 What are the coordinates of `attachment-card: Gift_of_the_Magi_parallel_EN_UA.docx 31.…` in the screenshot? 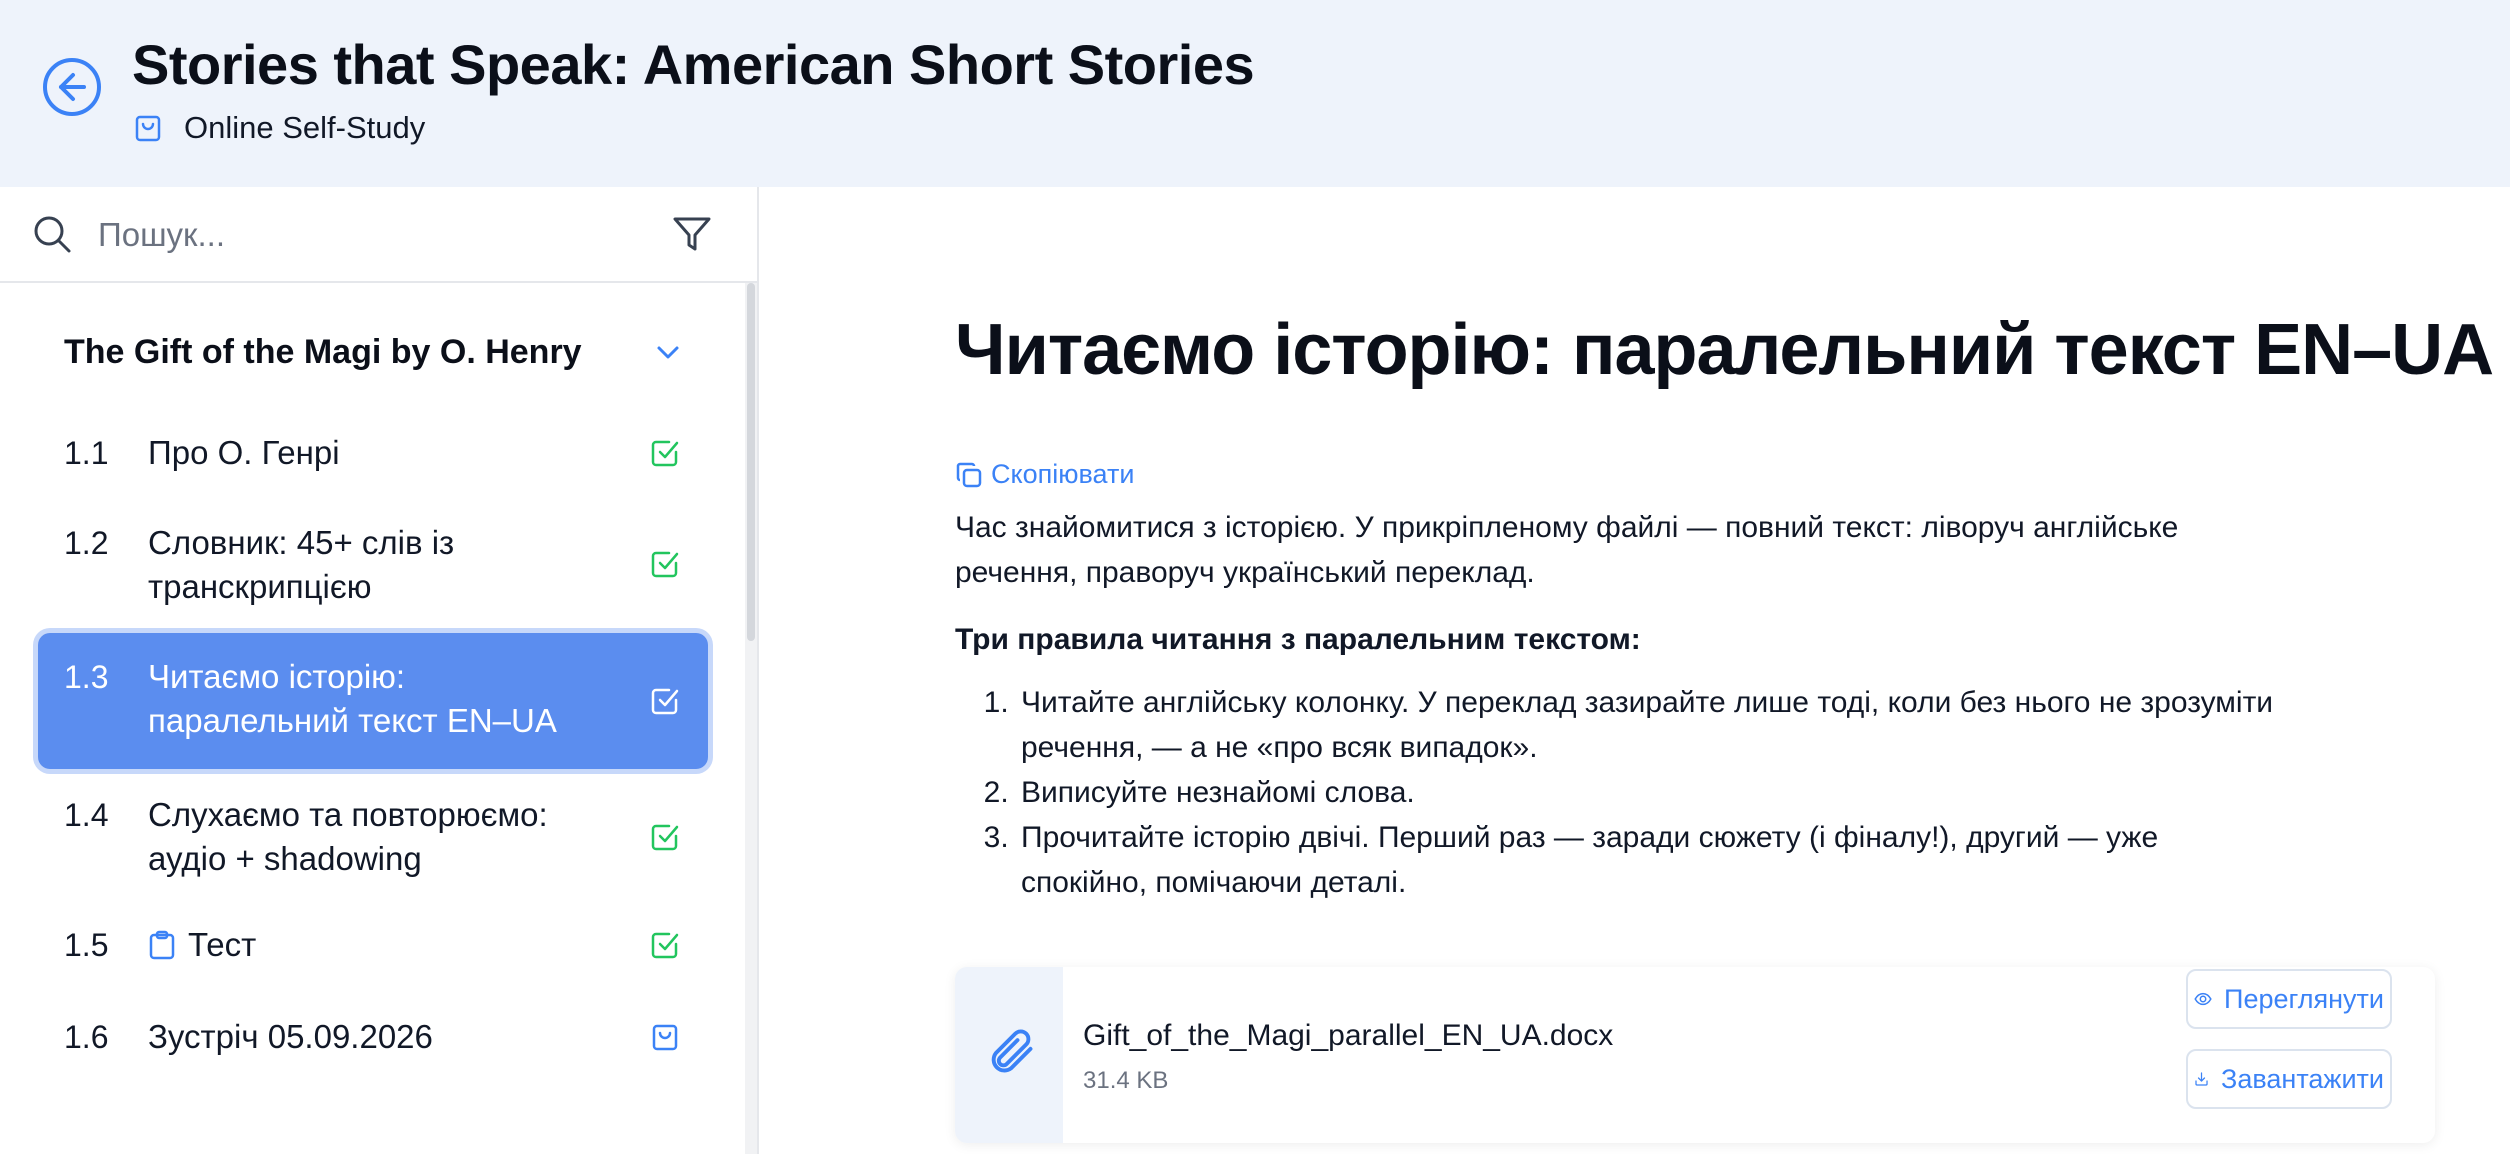 It's located at (1695, 1055).